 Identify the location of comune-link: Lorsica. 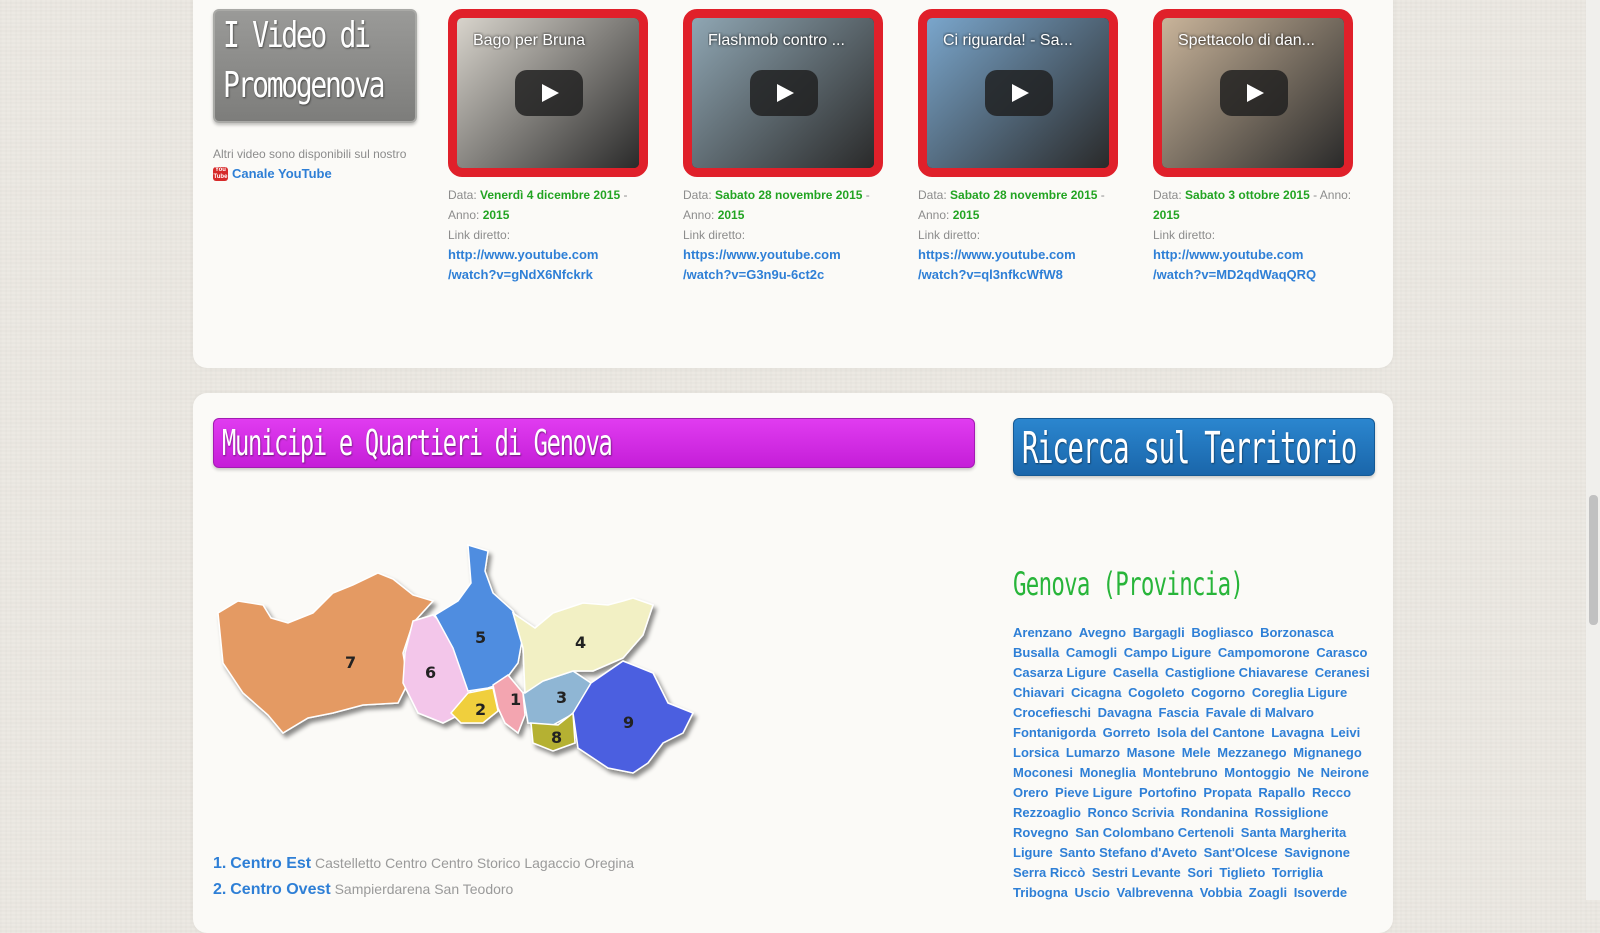
(1036, 752).